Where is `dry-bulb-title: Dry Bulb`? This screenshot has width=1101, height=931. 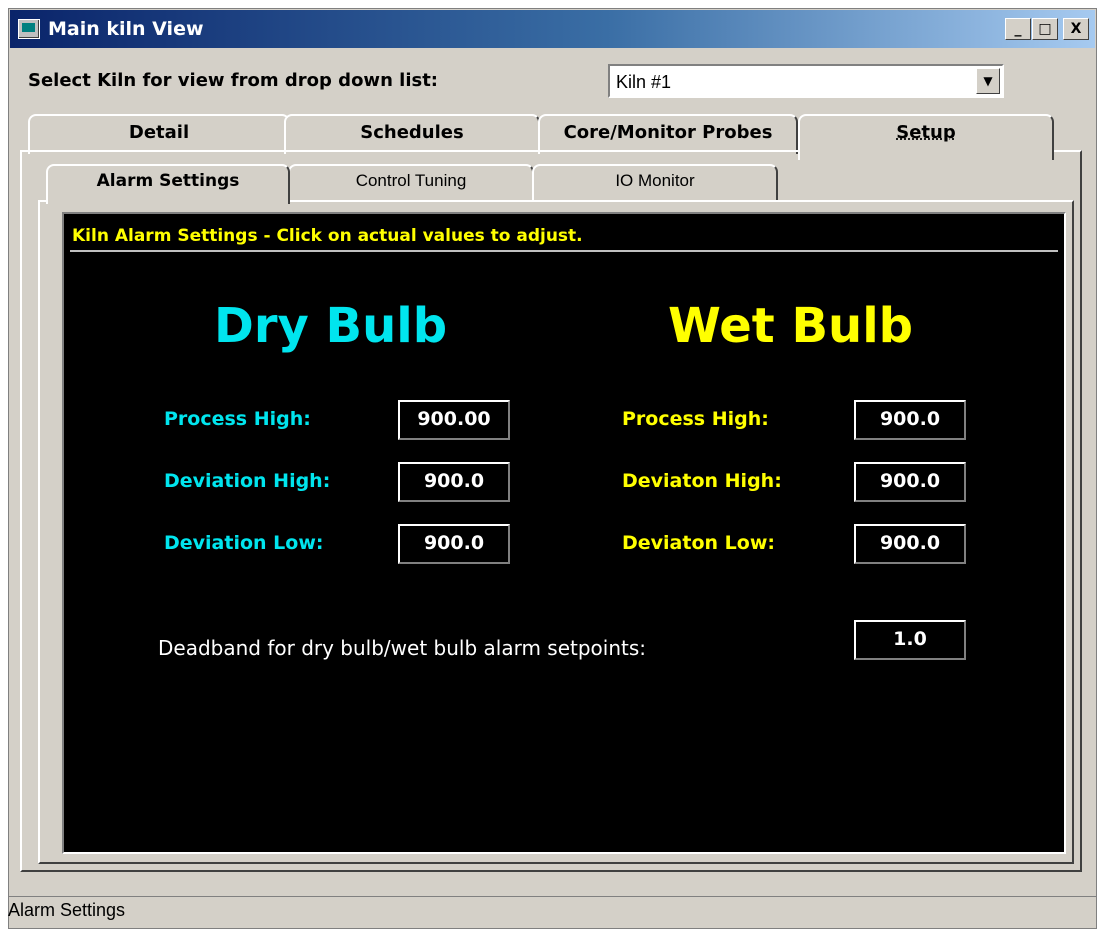 dry-bulb-title: Dry Bulb is located at coordinates (331, 326).